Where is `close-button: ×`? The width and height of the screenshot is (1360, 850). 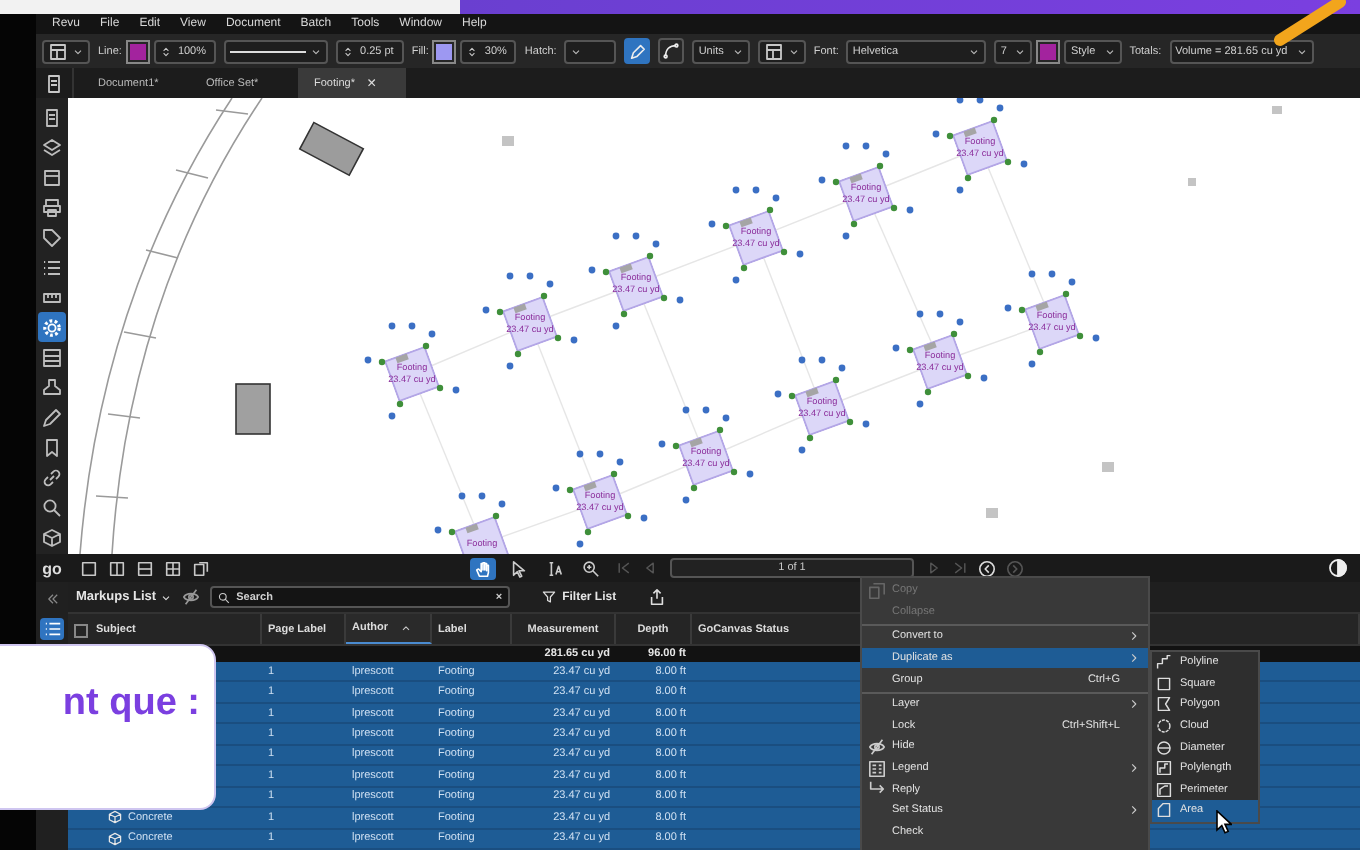
close-button: × is located at coordinates (372, 83).